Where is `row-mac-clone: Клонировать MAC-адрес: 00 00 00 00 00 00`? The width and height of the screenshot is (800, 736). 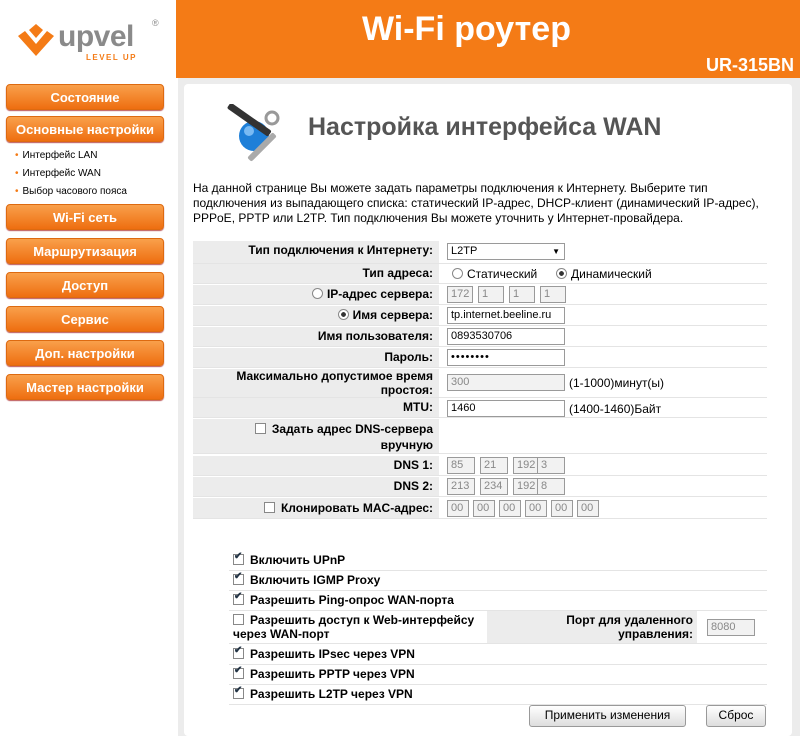
row-mac-clone: Клонировать MAC-адрес: 00 00 00 00 00 00 is located at coordinates (480, 508).